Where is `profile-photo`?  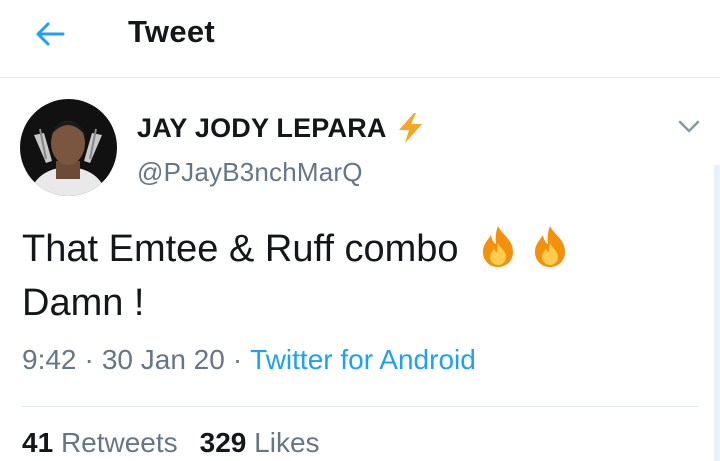 profile-photo is located at coordinates (68, 147).